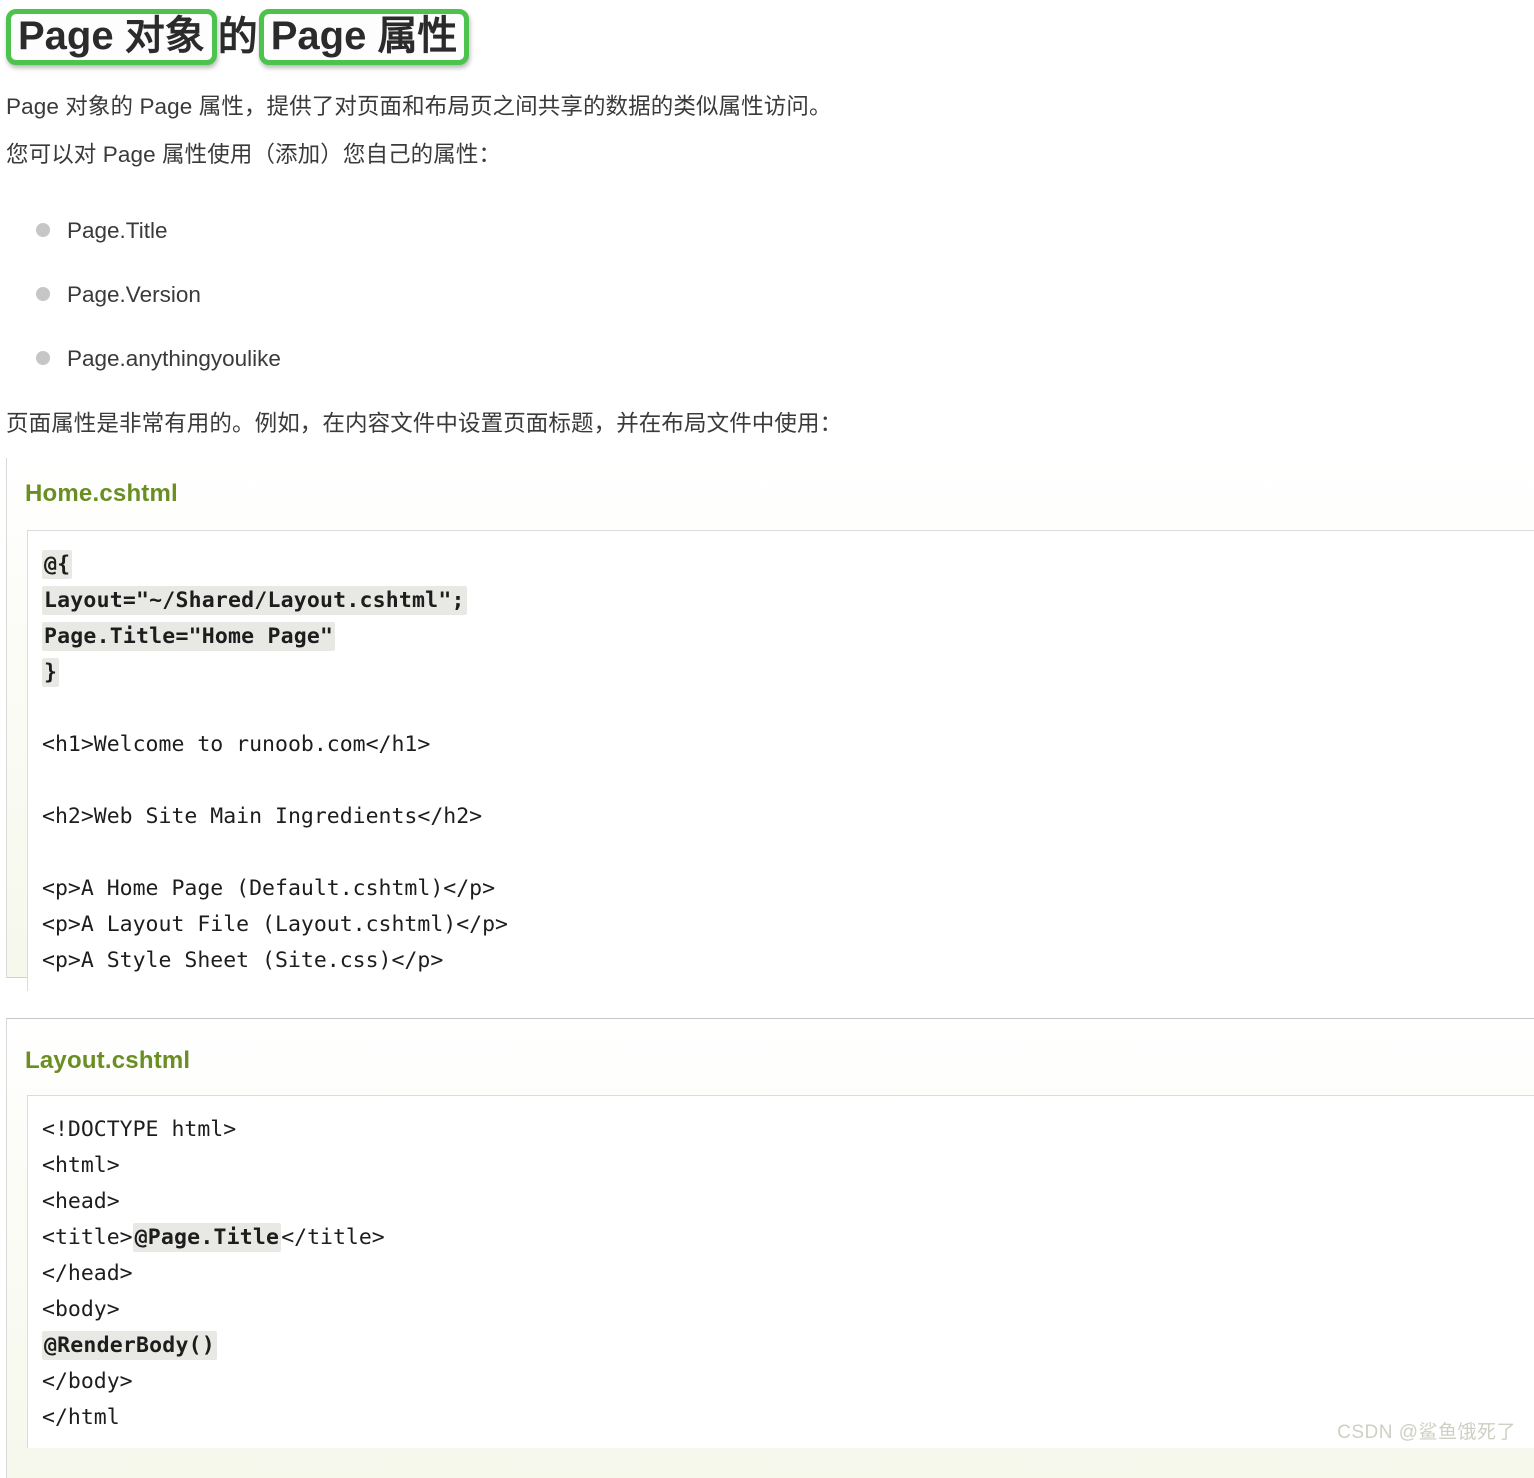 The width and height of the screenshot is (1534, 1478). Describe the element at coordinates (51, 672) in the screenshot. I see `code-highlight: }` at that location.